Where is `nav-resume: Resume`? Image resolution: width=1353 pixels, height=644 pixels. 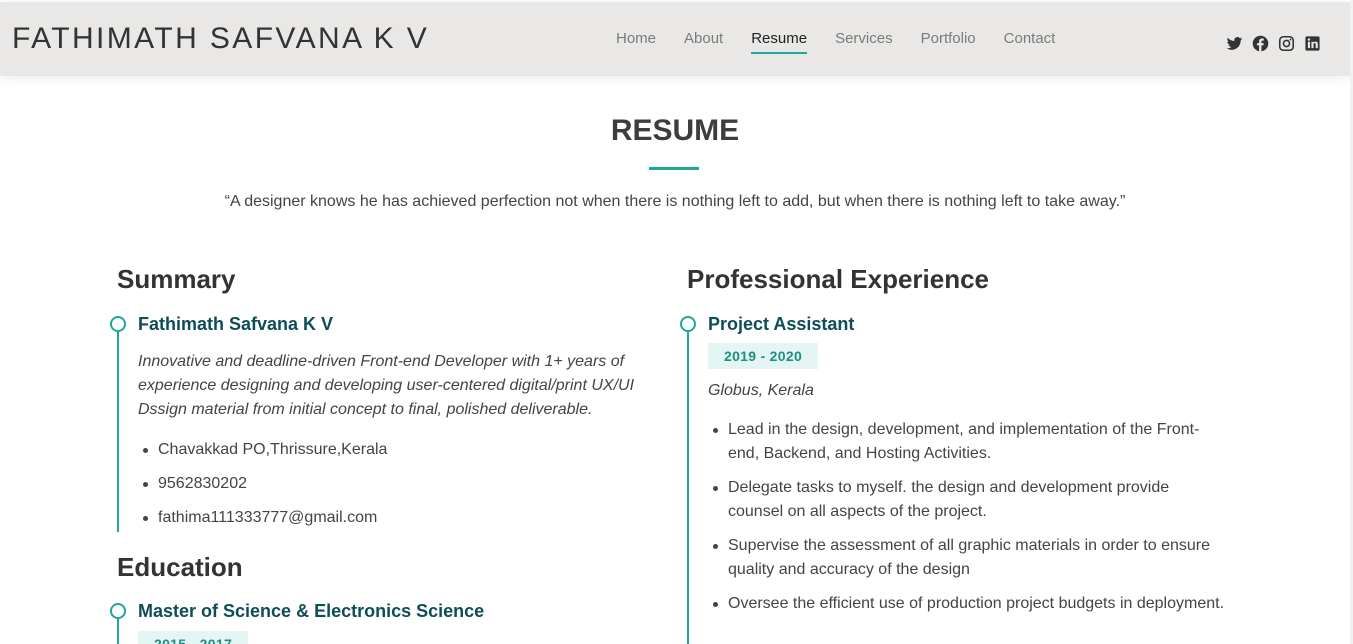 nav-resume: Resume is located at coordinates (779, 42).